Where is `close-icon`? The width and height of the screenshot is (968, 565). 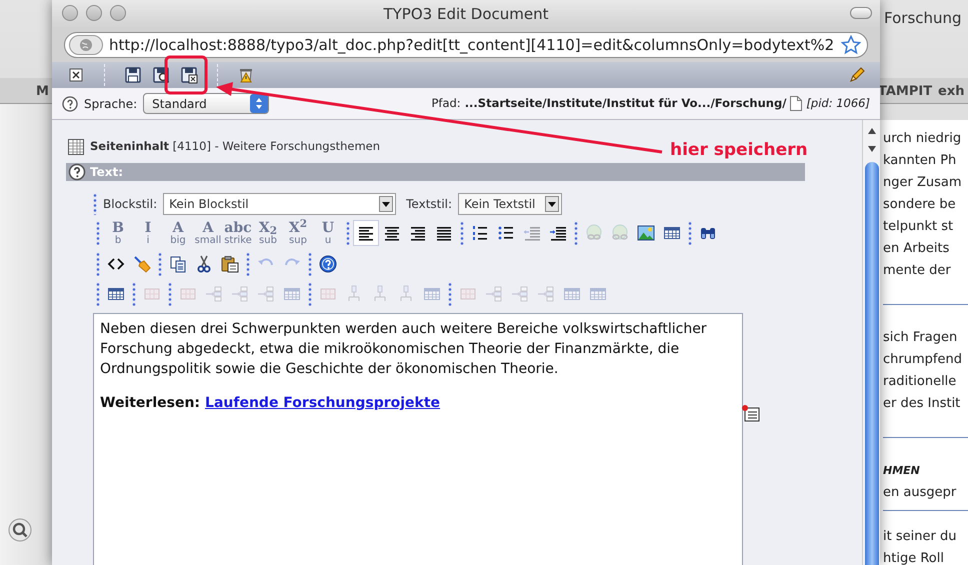
close-icon is located at coordinates (76, 75).